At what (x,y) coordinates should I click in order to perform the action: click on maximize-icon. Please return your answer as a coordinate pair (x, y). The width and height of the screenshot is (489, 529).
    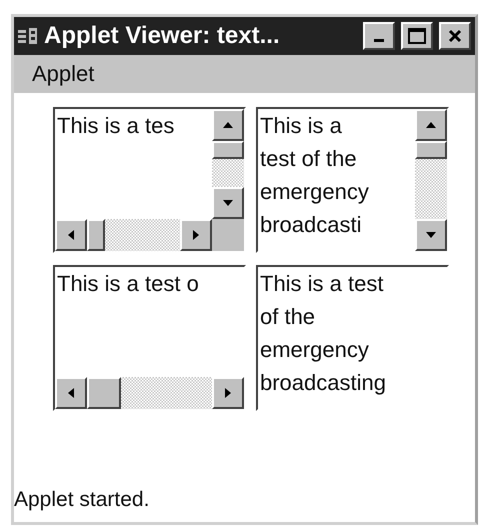
    Looking at the image, I should click on (417, 36).